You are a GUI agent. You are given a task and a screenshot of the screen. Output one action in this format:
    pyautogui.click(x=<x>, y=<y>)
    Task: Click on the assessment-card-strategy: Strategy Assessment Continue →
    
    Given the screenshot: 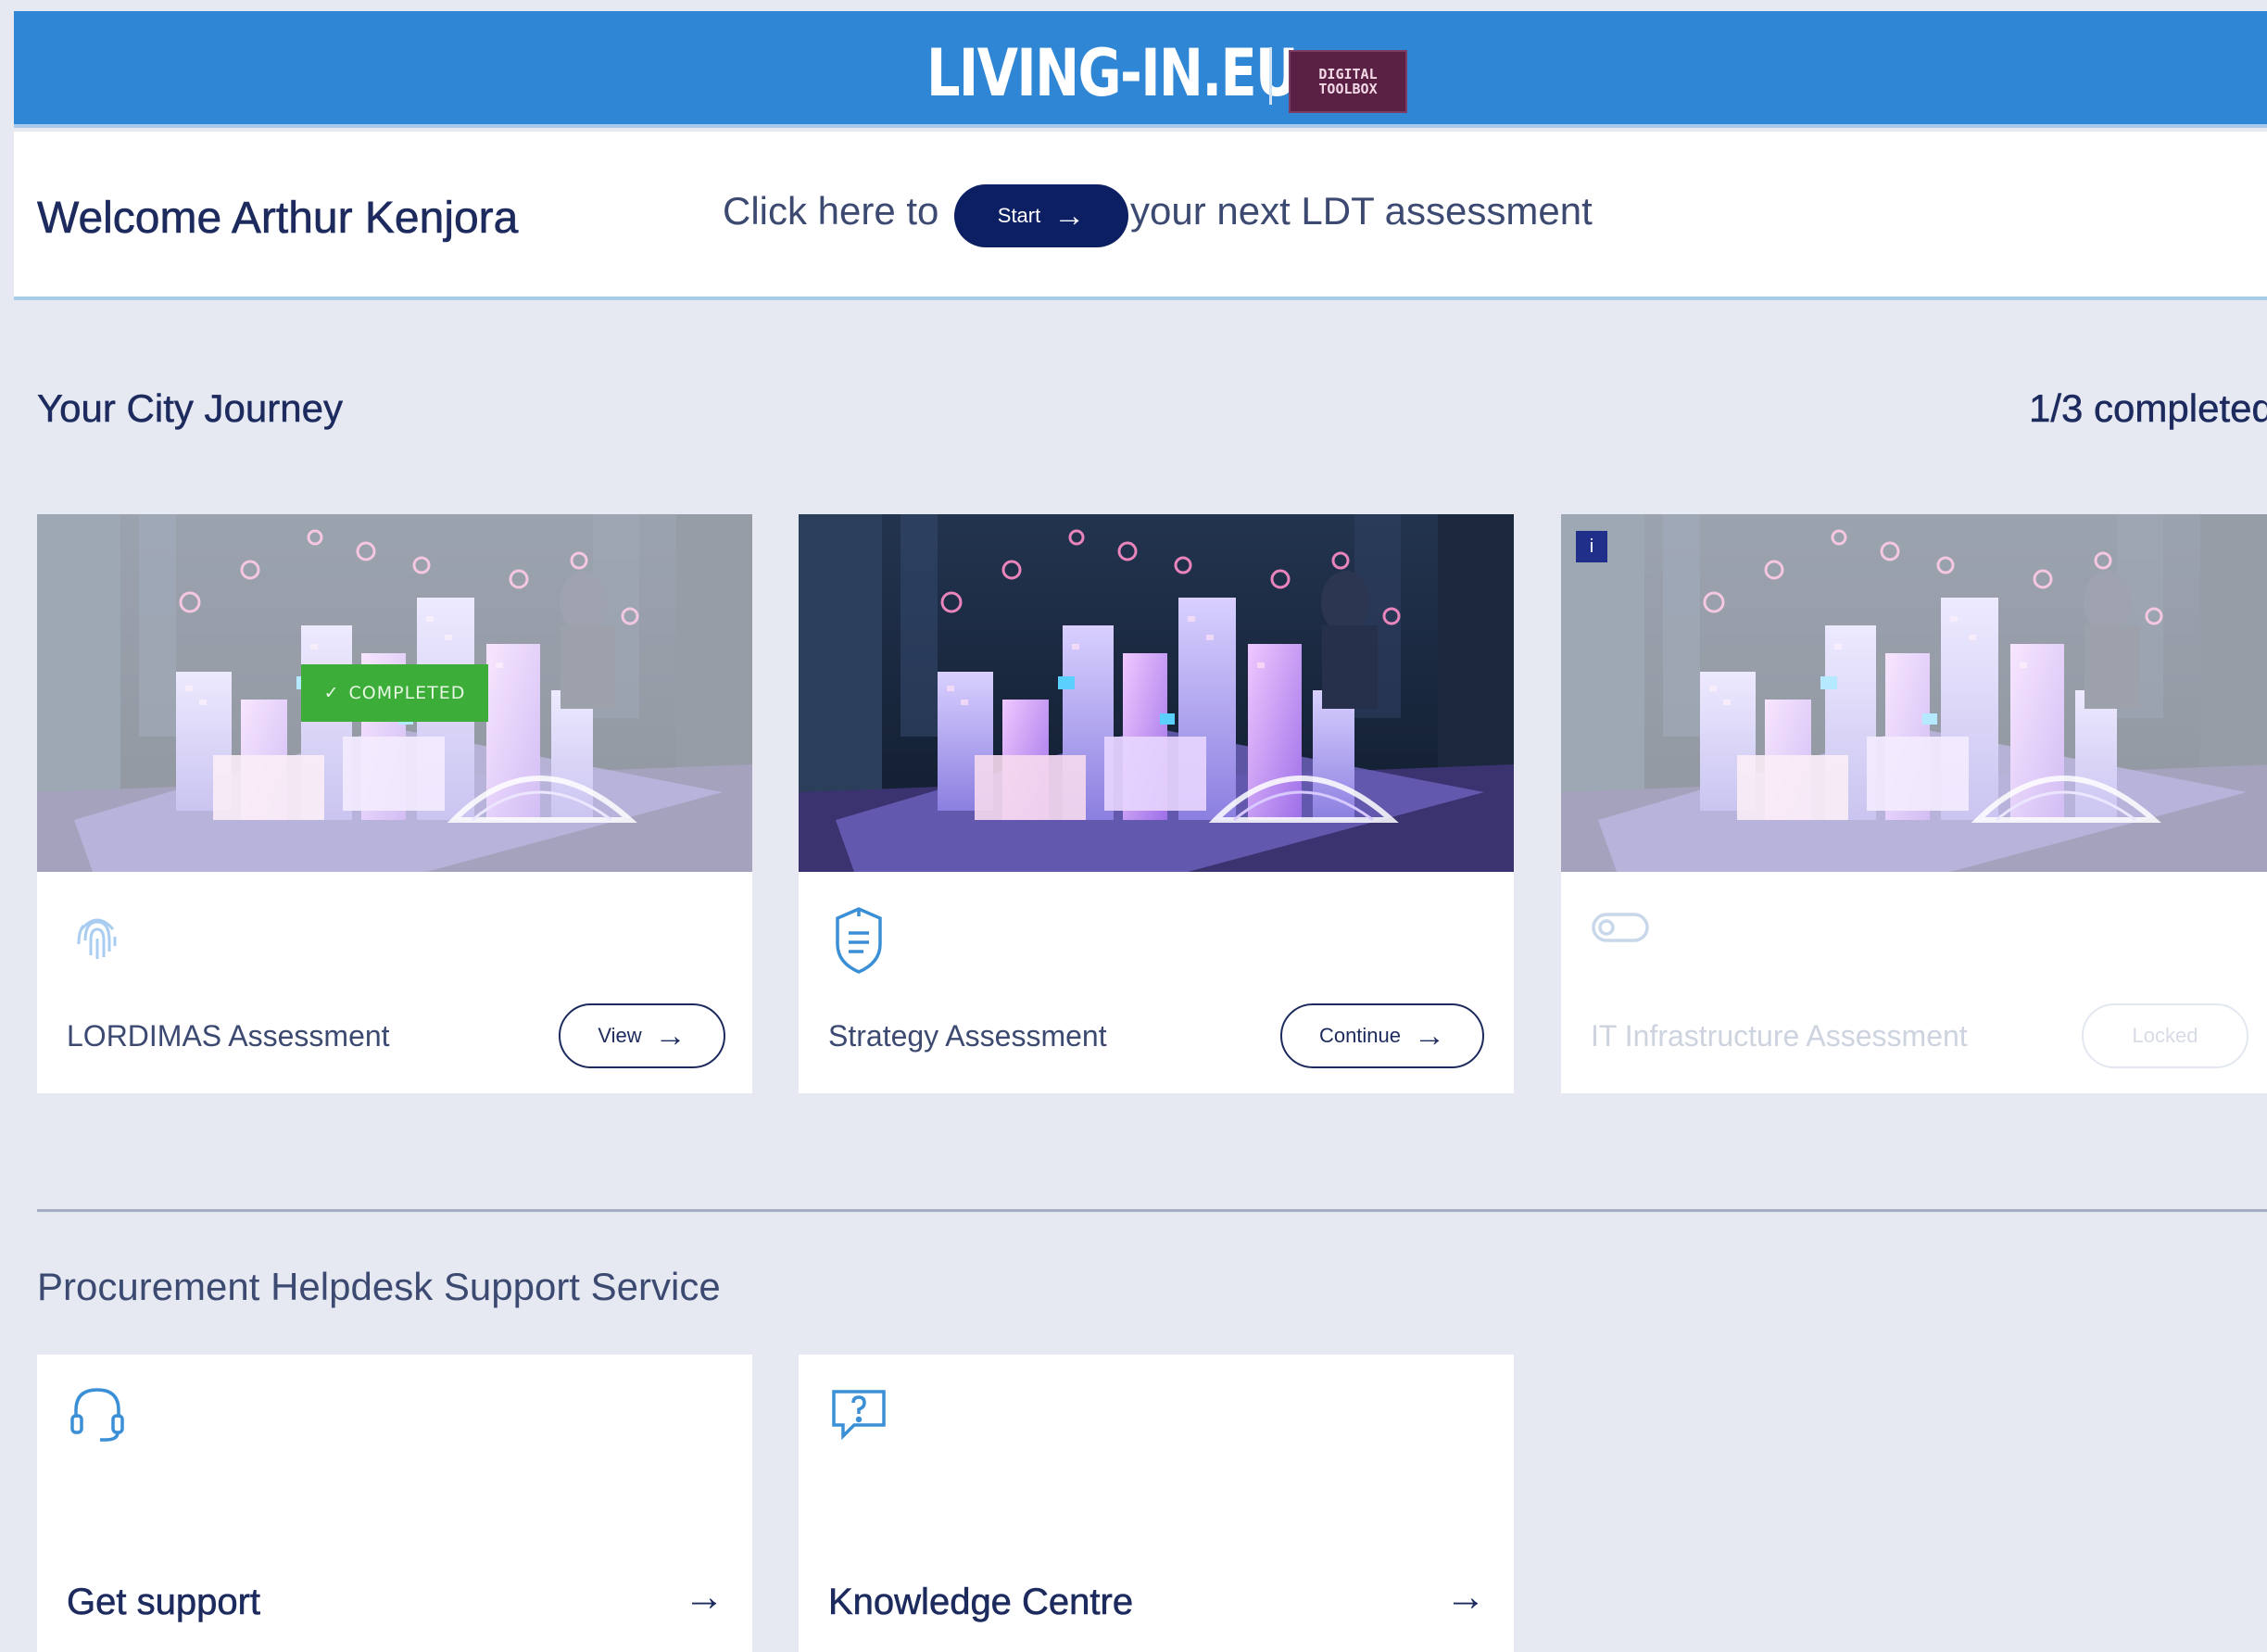 What is the action you would take?
    pyautogui.click(x=1156, y=804)
    